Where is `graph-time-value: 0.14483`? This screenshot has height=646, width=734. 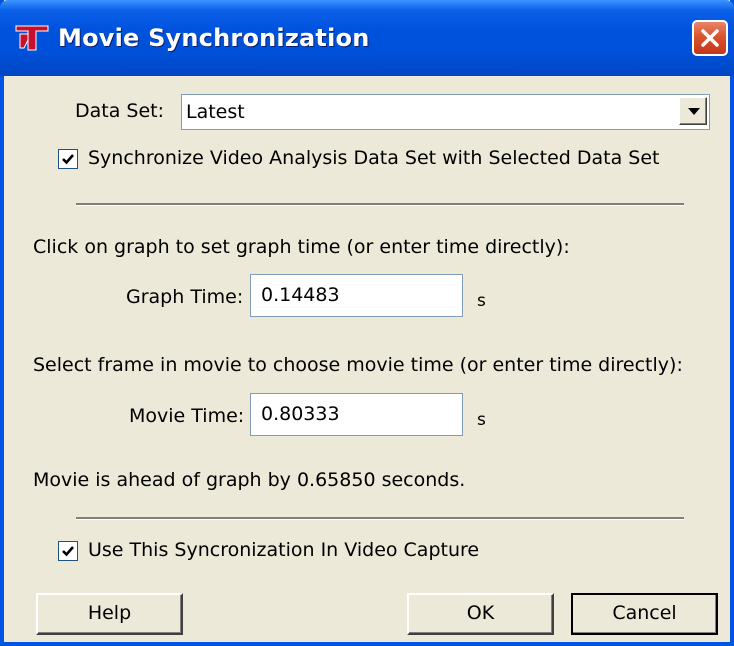
graph-time-value: 0.14483 is located at coordinates (300, 295).